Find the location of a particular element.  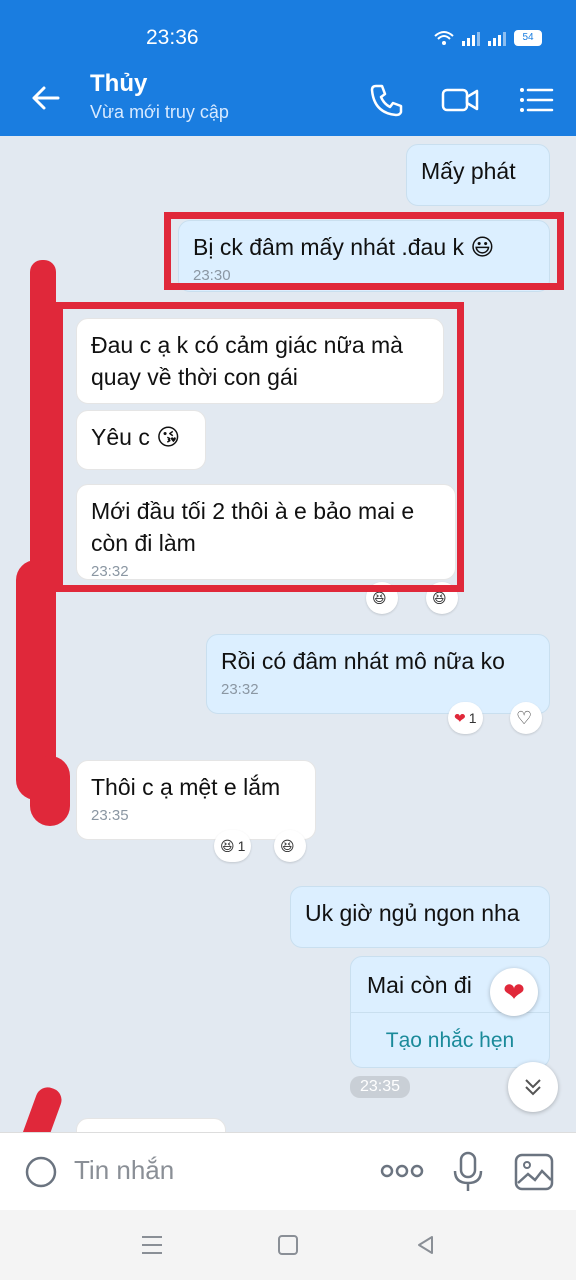

message-text: Thôi c ạ mệt e lắm is located at coordinates (186, 787).